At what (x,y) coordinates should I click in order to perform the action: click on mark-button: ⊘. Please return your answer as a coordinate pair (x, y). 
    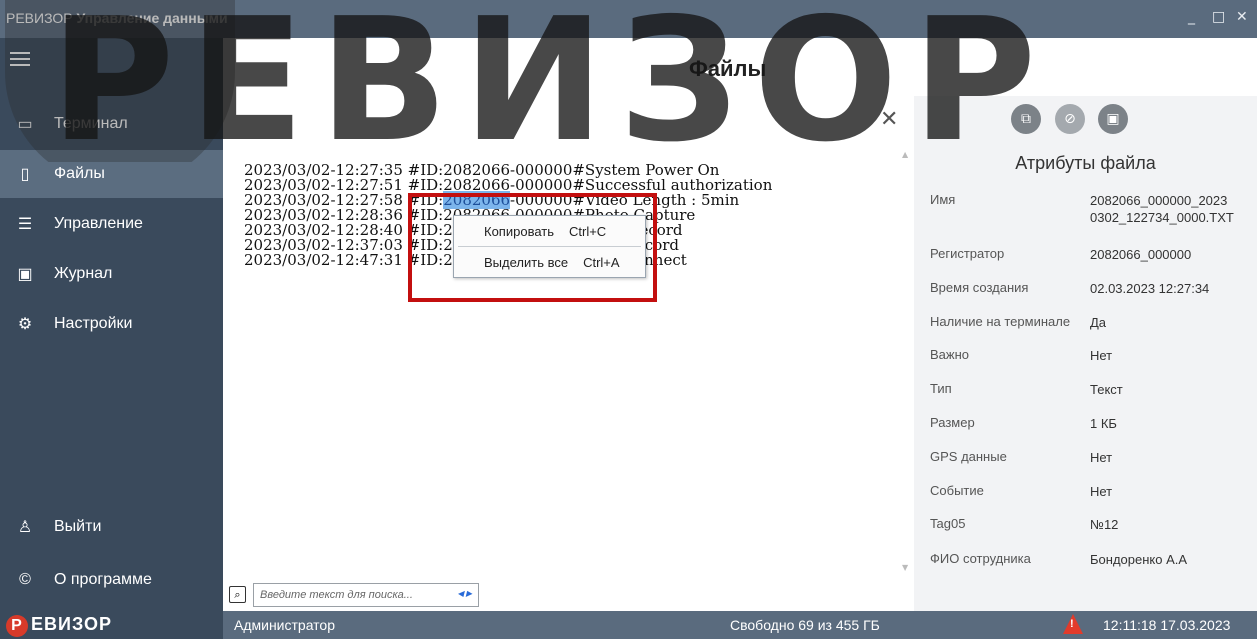
    Looking at the image, I should click on (1070, 119).